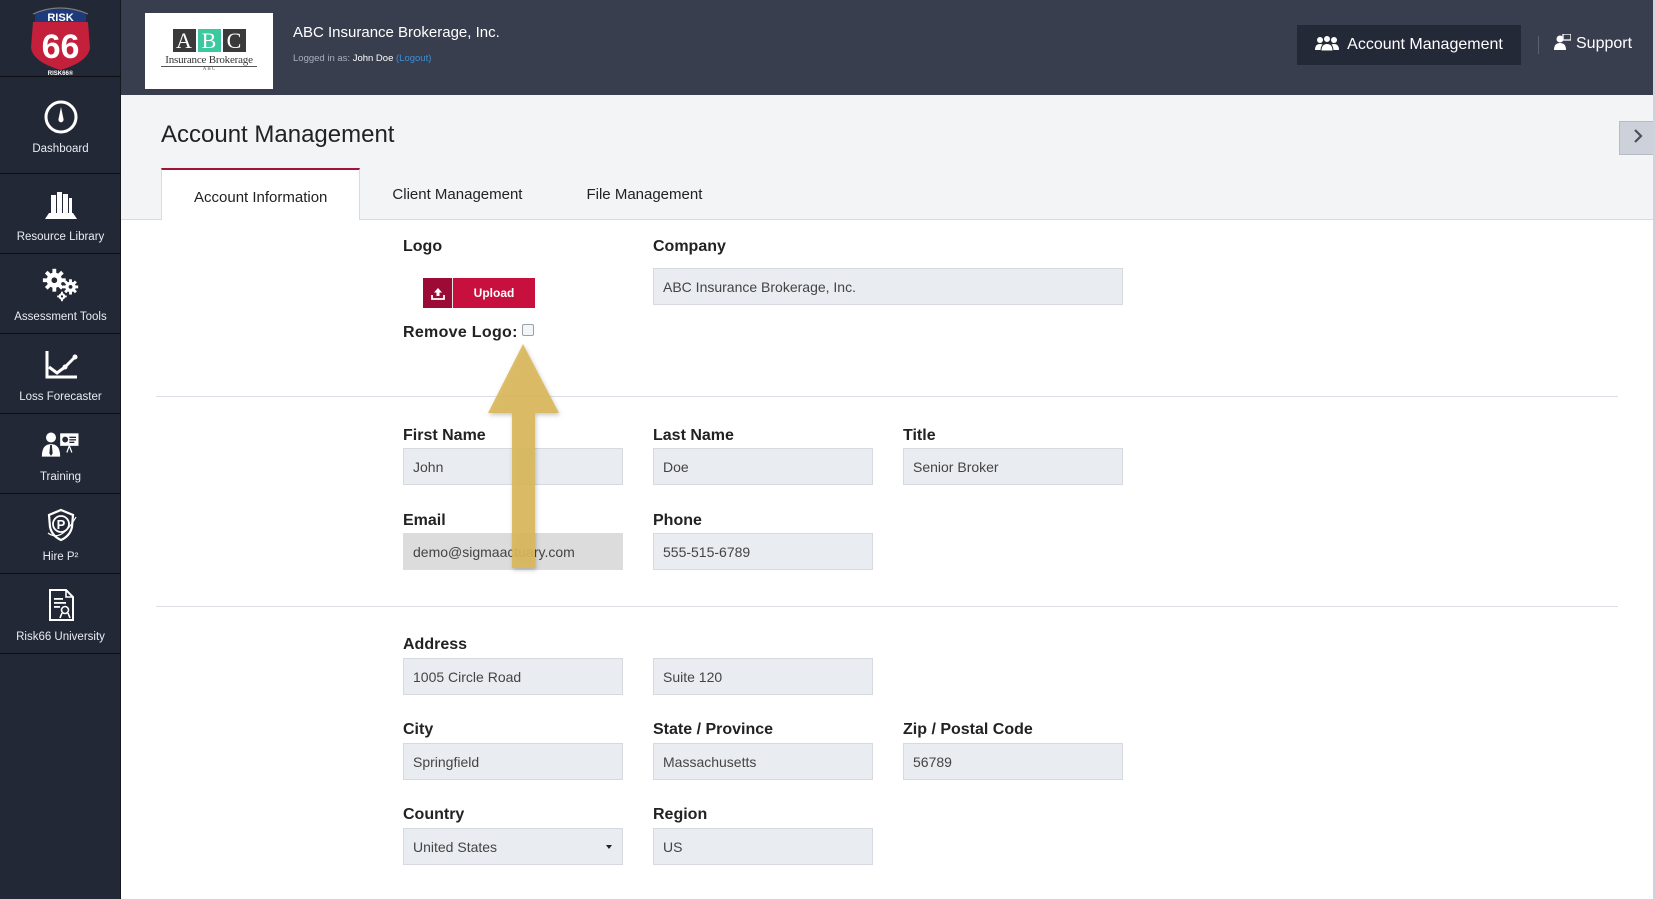 The image size is (1656, 899). What do you see at coordinates (513, 761) in the screenshot?
I see `city-field: Springfield` at bounding box center [513, 761].